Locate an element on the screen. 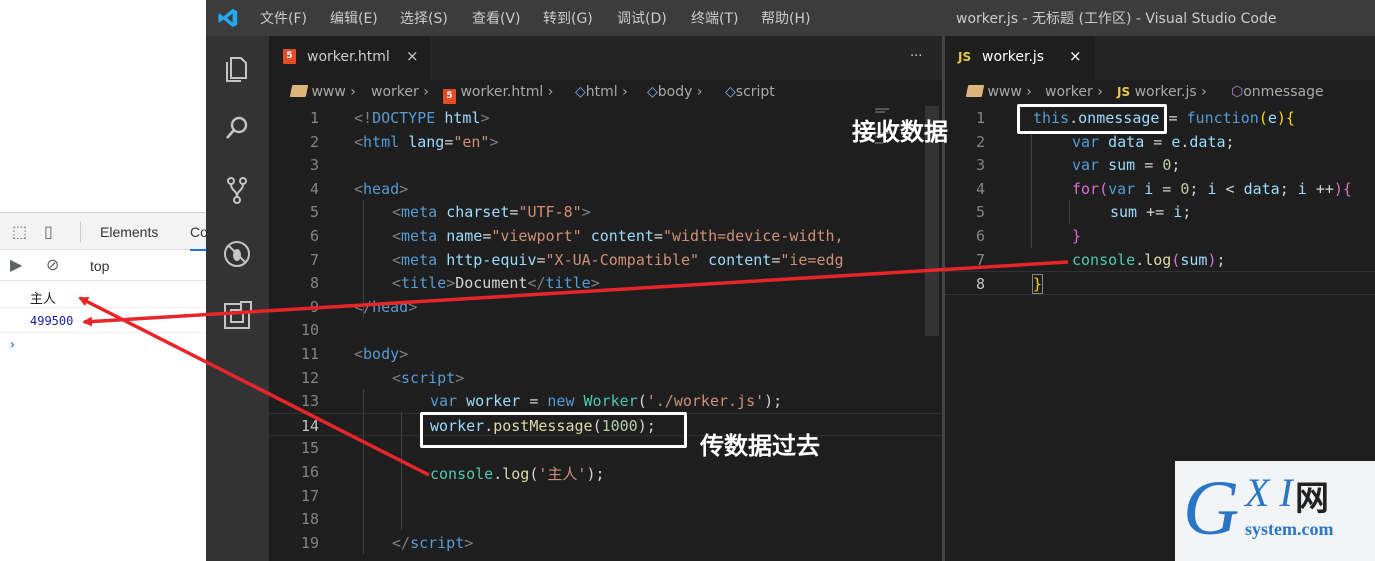 The width and height of the screenshot is (1375, 561). context-selector: top is located at coordinates (99, 266).